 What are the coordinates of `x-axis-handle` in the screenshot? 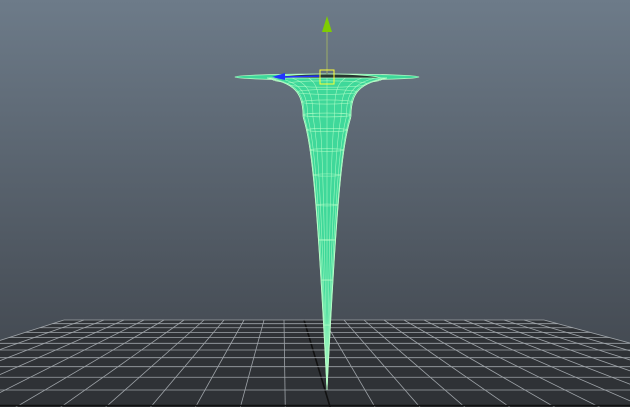 It's located at (302, 76).